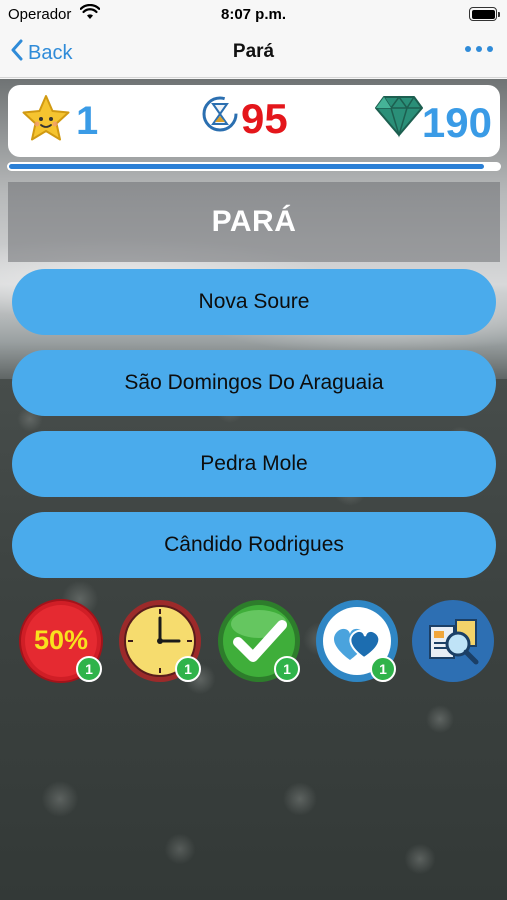 The image size is (507, 900). I want to click on page-title: Pará, so click(253, 51).